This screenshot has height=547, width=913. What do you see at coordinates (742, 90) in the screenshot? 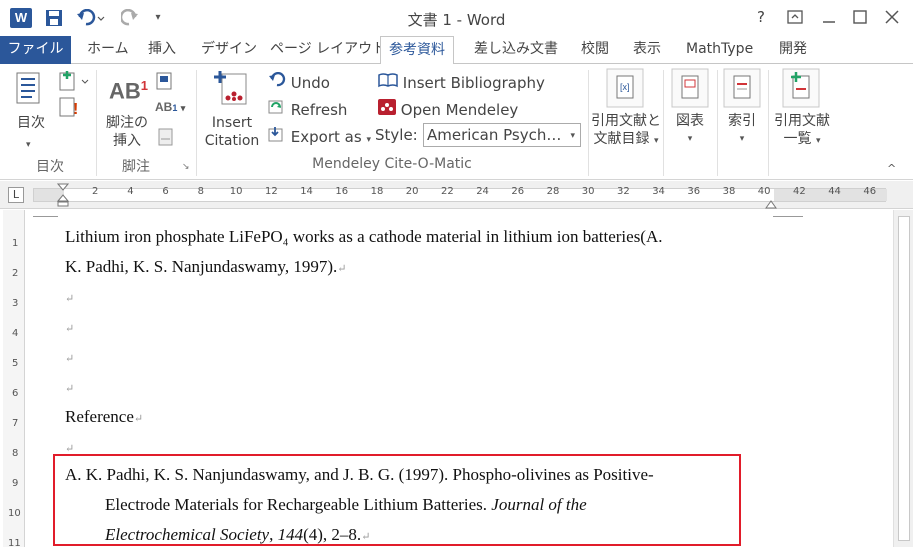
I see `index-icon` at bounding box center [742, 90].